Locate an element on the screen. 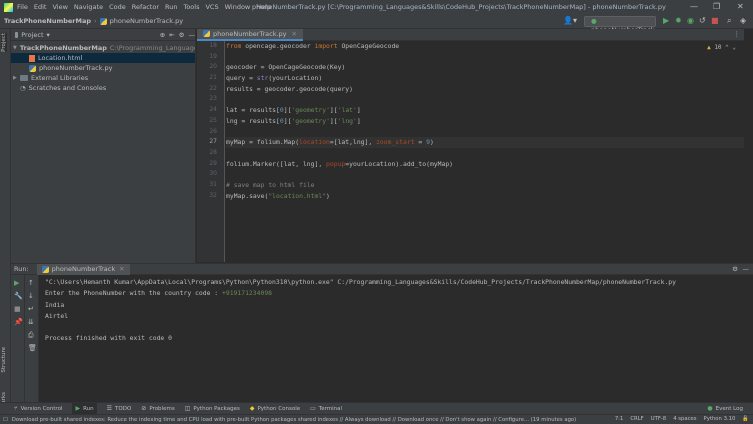  menu-view: View is located at coordinates (59, 7).